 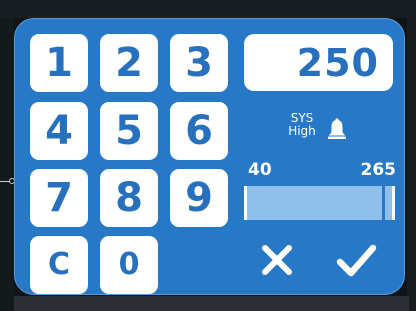 What do you see at coordinates (199, 198) in the screenshot?
I see `key-9: 9` at bounding box center [199, 198].